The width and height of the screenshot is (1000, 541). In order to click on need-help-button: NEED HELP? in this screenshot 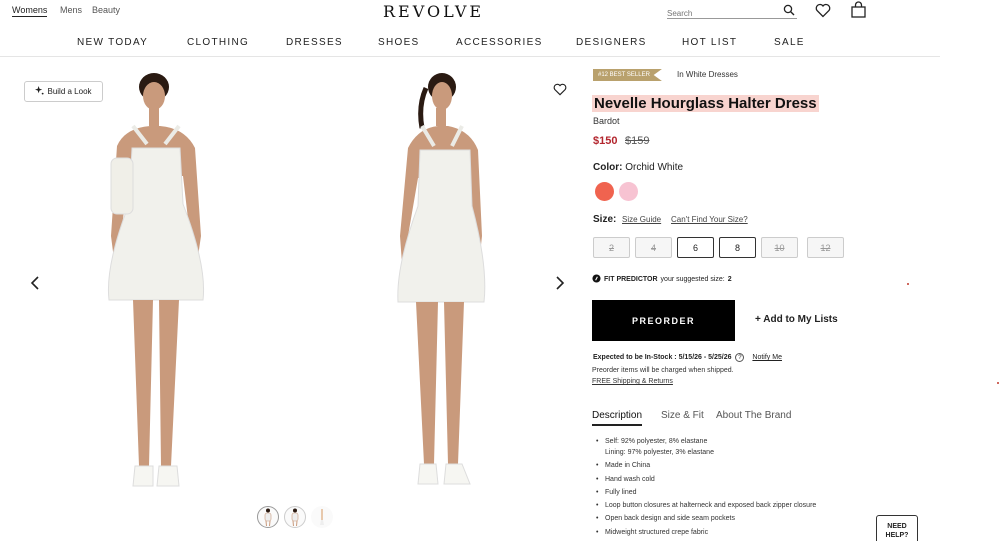, I will do `click(897, 528)`.